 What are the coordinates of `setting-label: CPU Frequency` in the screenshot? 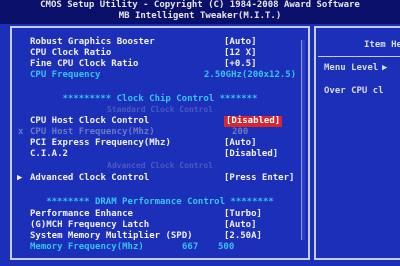 It's located at (65, 75).